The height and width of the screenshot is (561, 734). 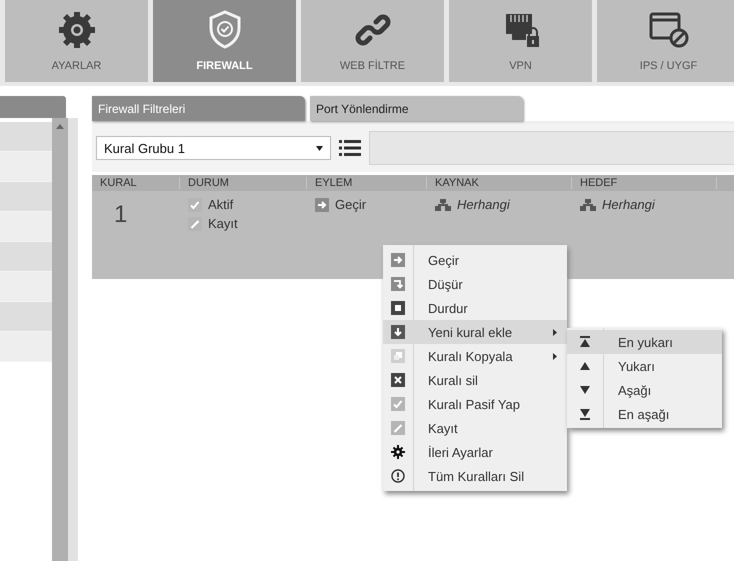 What do you see at coordinates (475, 356) in the screenshot?
I see `menu-item: Kuralı Kopyala` at bounding box center [475, 356].